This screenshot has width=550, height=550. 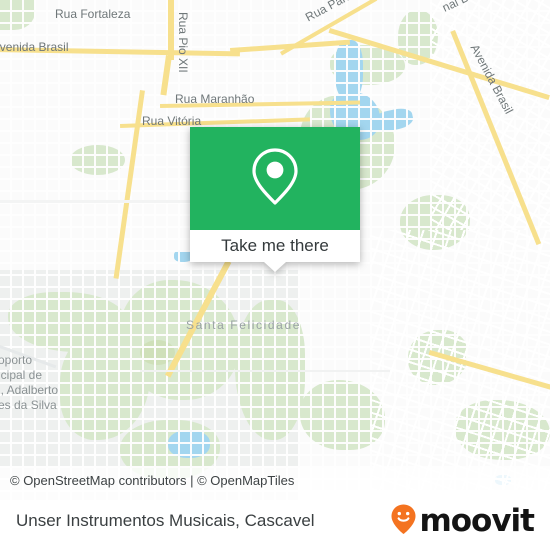 I want to click on map-label-airport-line-3: l, Adalberto, so click(x=29, y=390).